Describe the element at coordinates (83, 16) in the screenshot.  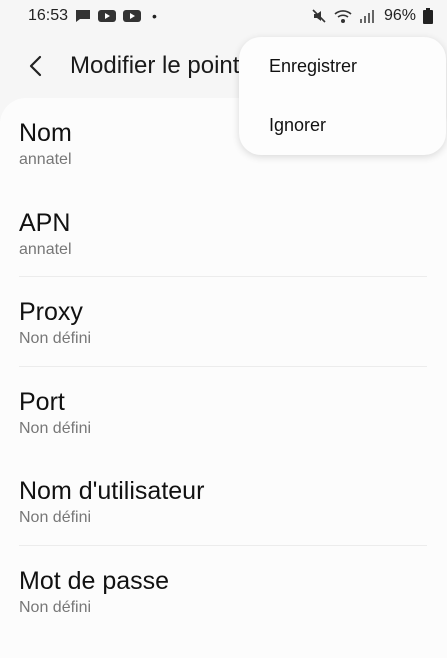
I see `message-icon` at that location.